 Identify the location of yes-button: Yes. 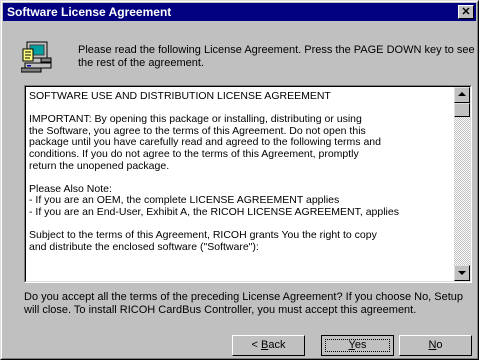
(357, 345).